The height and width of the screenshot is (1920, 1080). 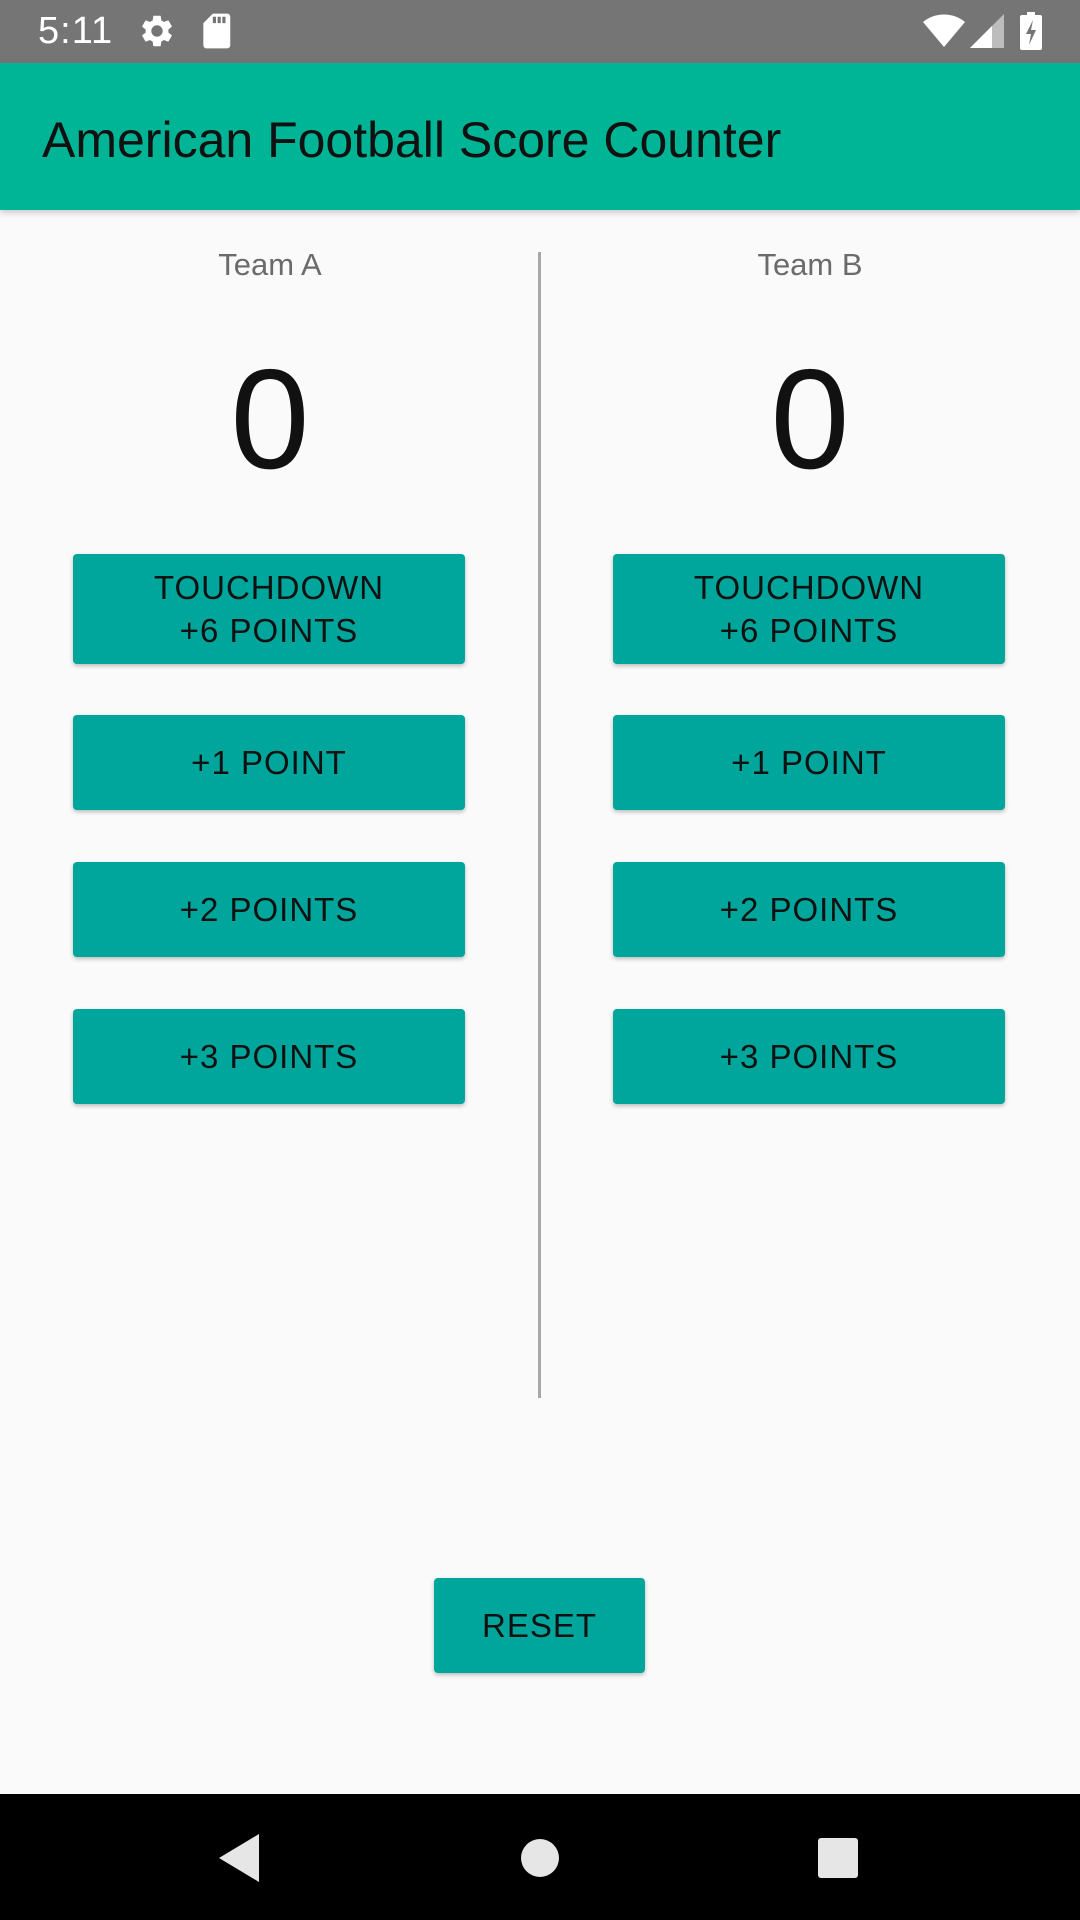 What do you see at coordinates (157, 31) in the screenshot?
I see `gear-icon` at bounding box center [157, 31].